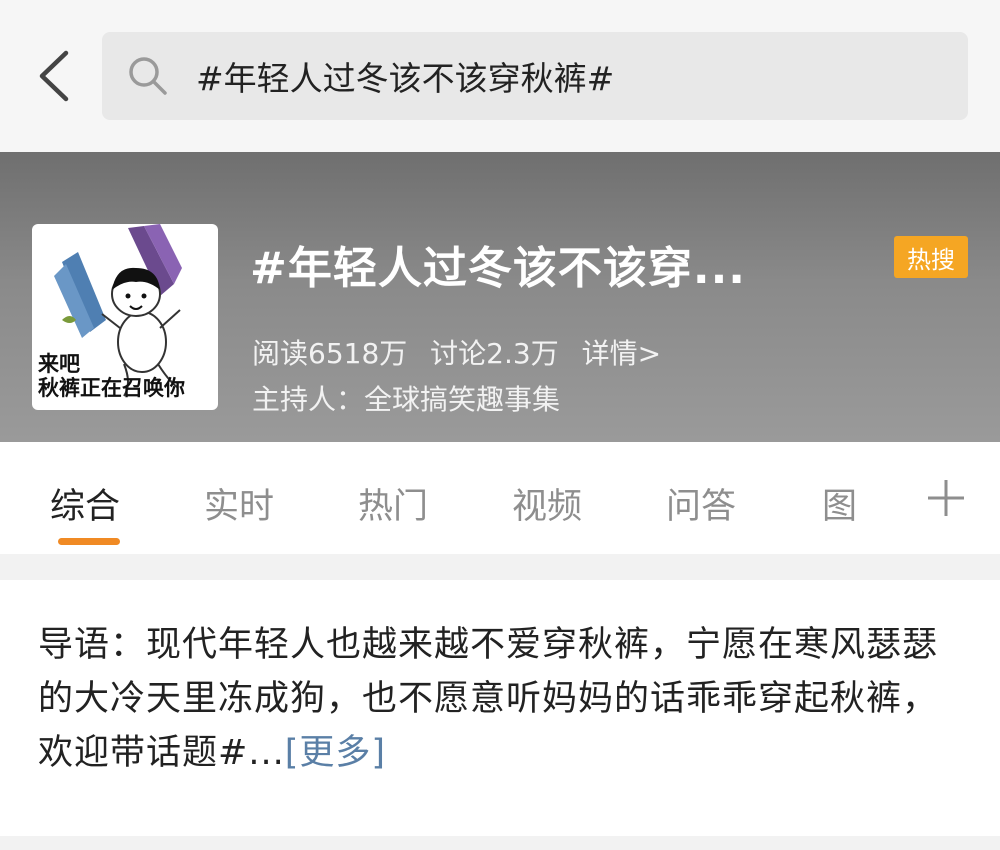 The width and height of the screenshot is (1000, 850). I want to click on read-count: 阅读6518万, so click(330, 353).